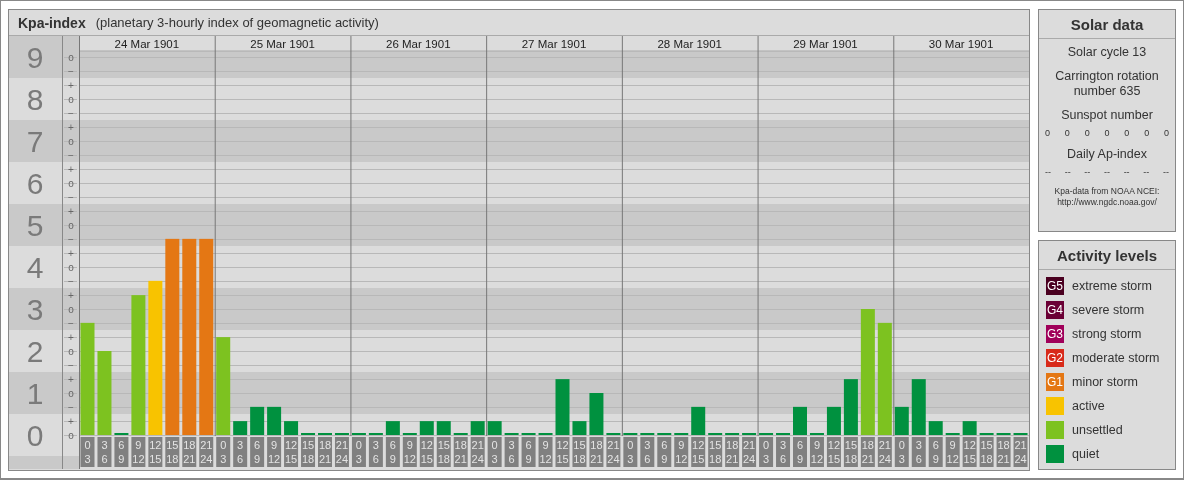 Image resolution: width=1184 pixels, height=480 pixels. Describe the element at coordinates (1107, 24) in the screenshot. I see `panel-title: Solar data` at that location.